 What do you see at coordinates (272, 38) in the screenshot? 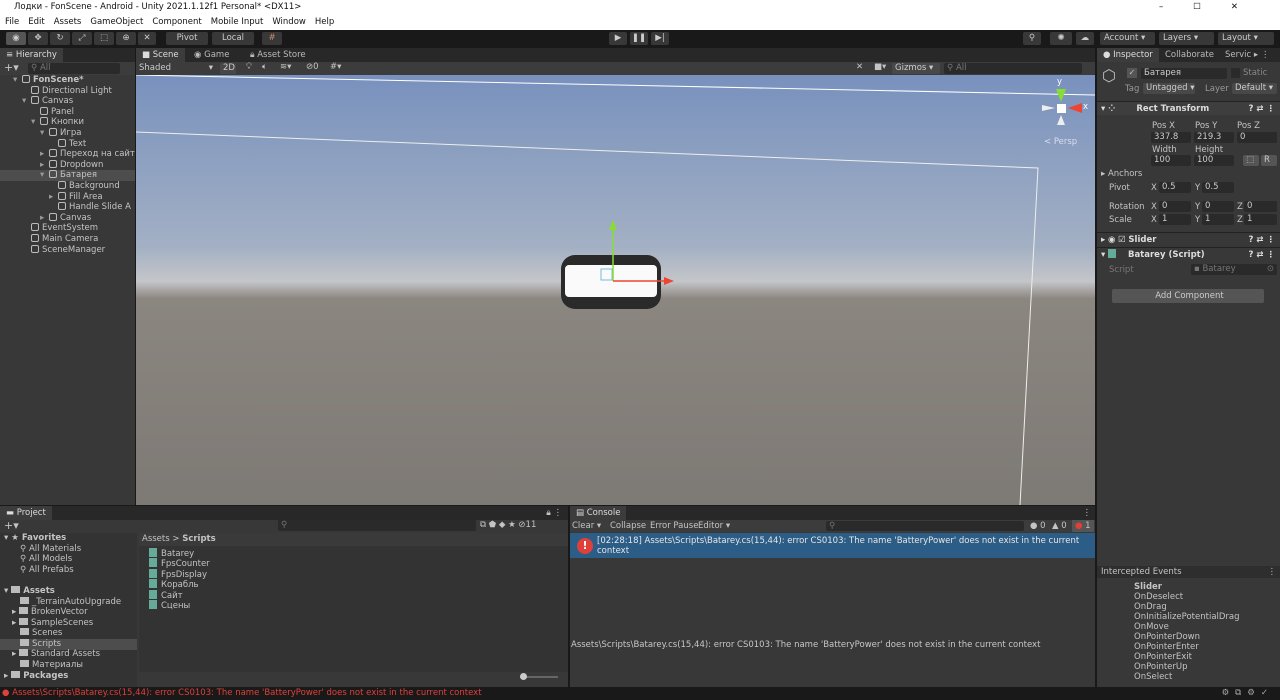
I see `snap-icon: #` at bounding box center [272, 38].